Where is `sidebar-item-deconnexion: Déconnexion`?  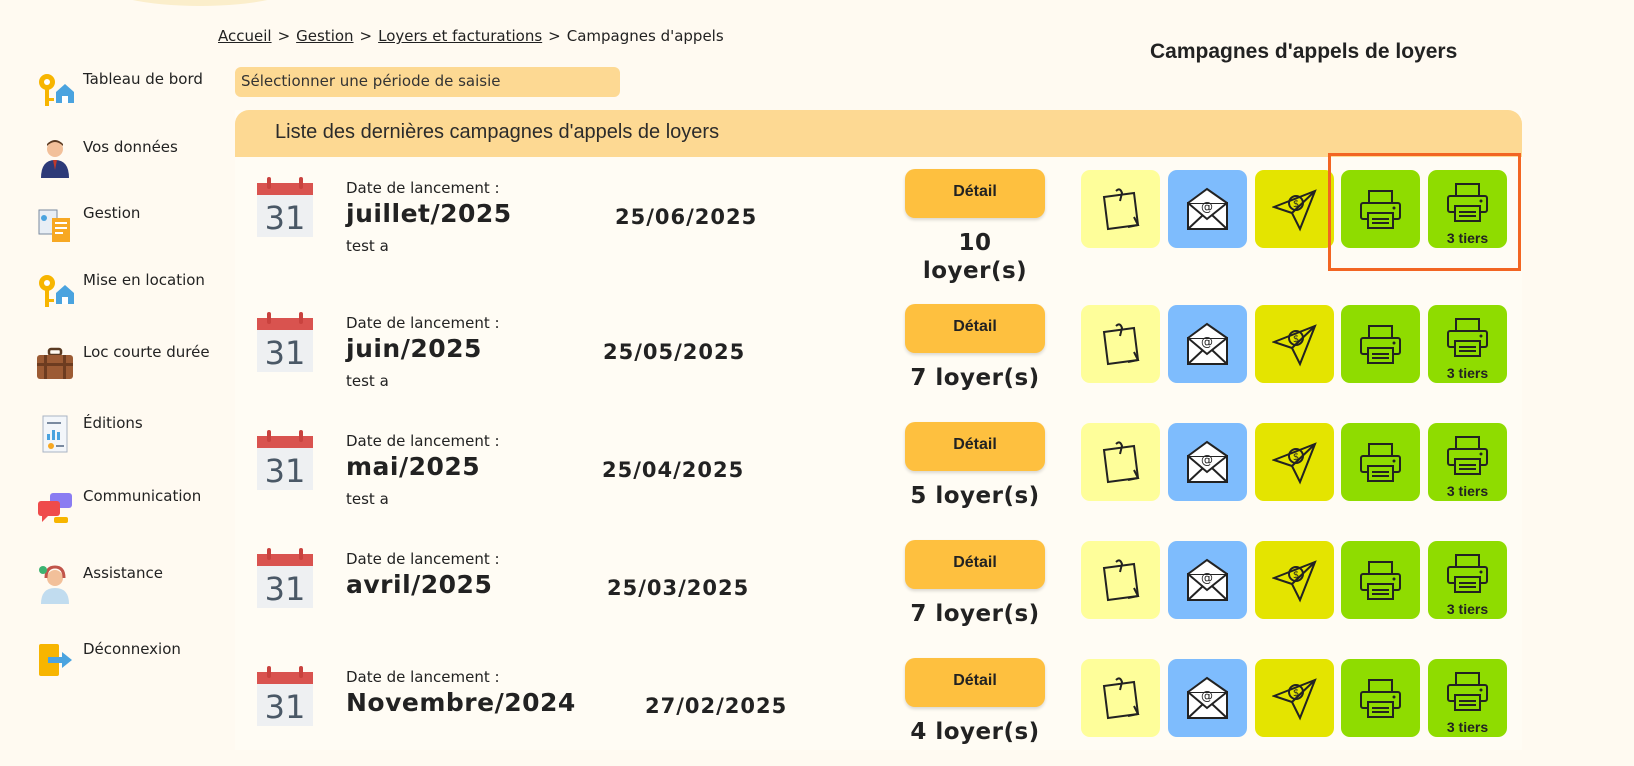
sidebar-item-deconnexion: Déconnexion is located at coordinates (131, 665).